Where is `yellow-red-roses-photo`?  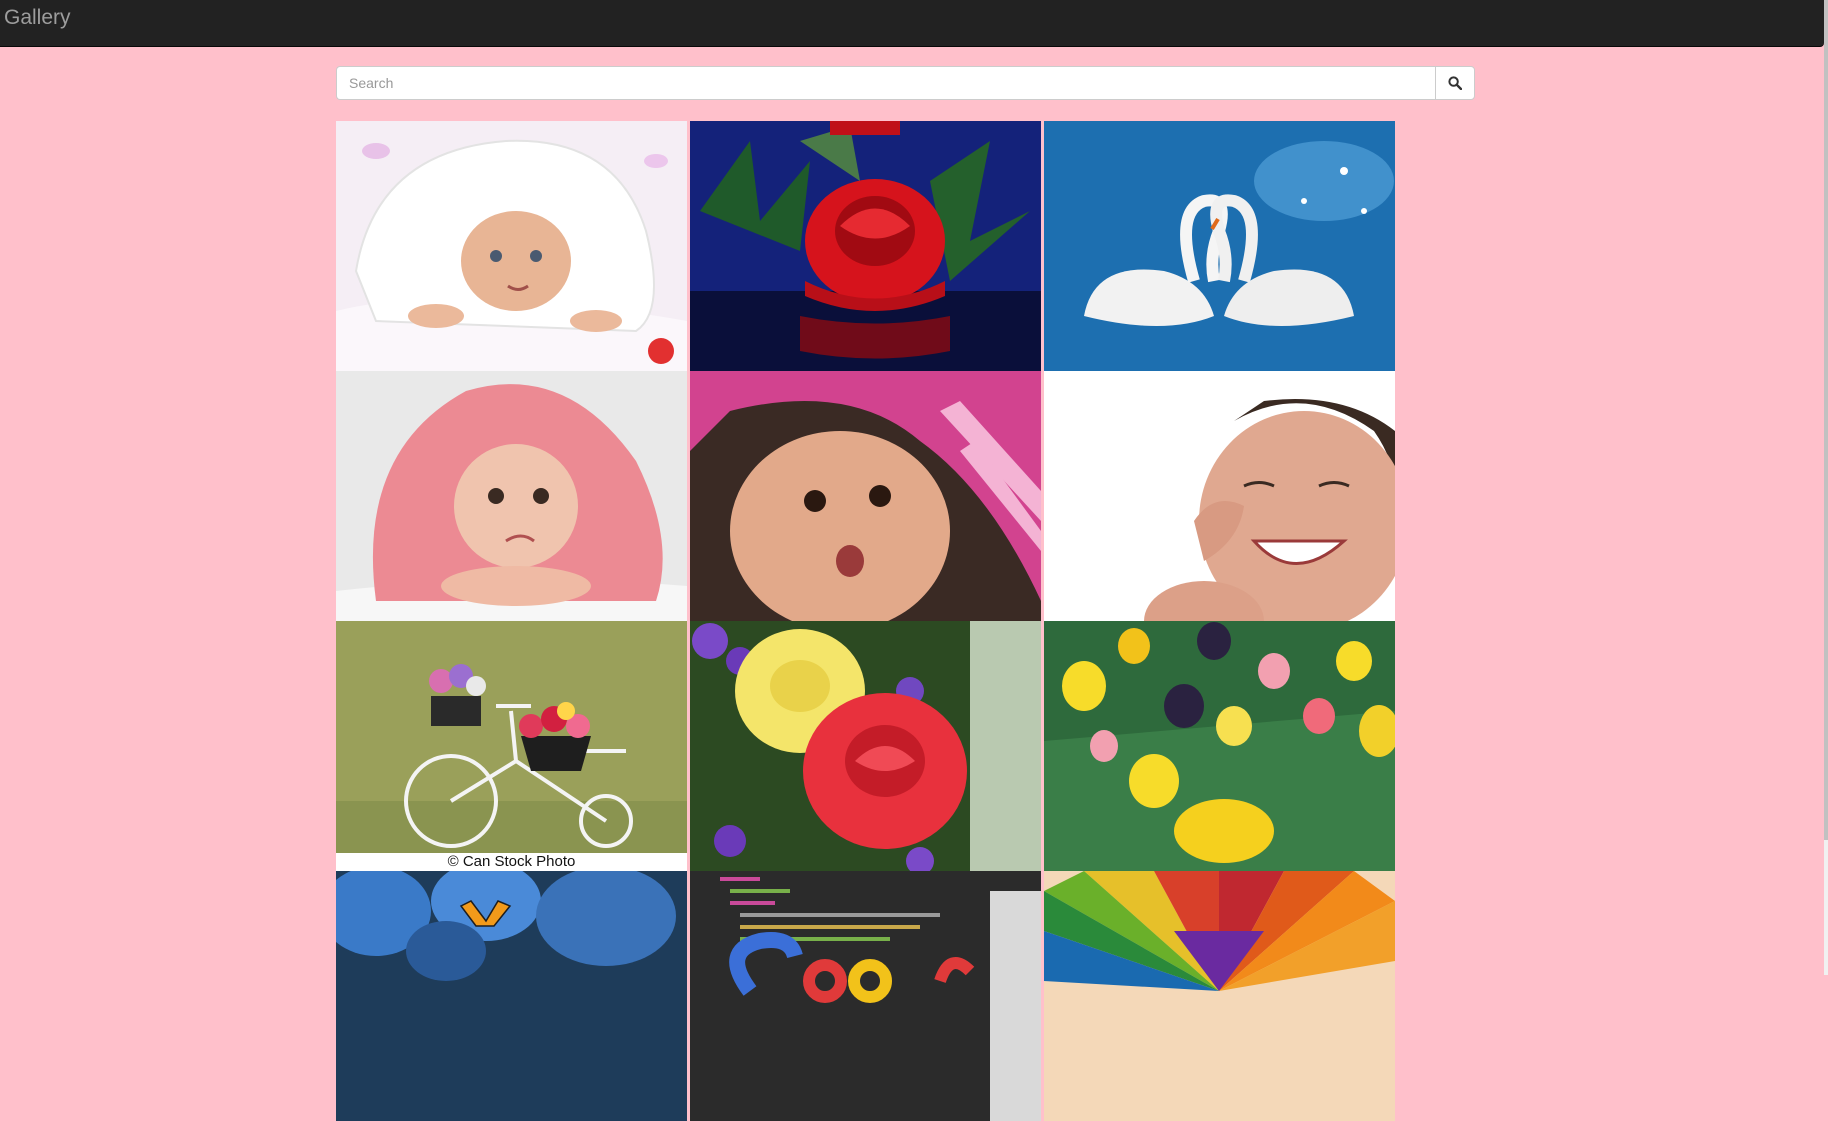
yellow-red-roses-photo is located at coordinates (865, 746).